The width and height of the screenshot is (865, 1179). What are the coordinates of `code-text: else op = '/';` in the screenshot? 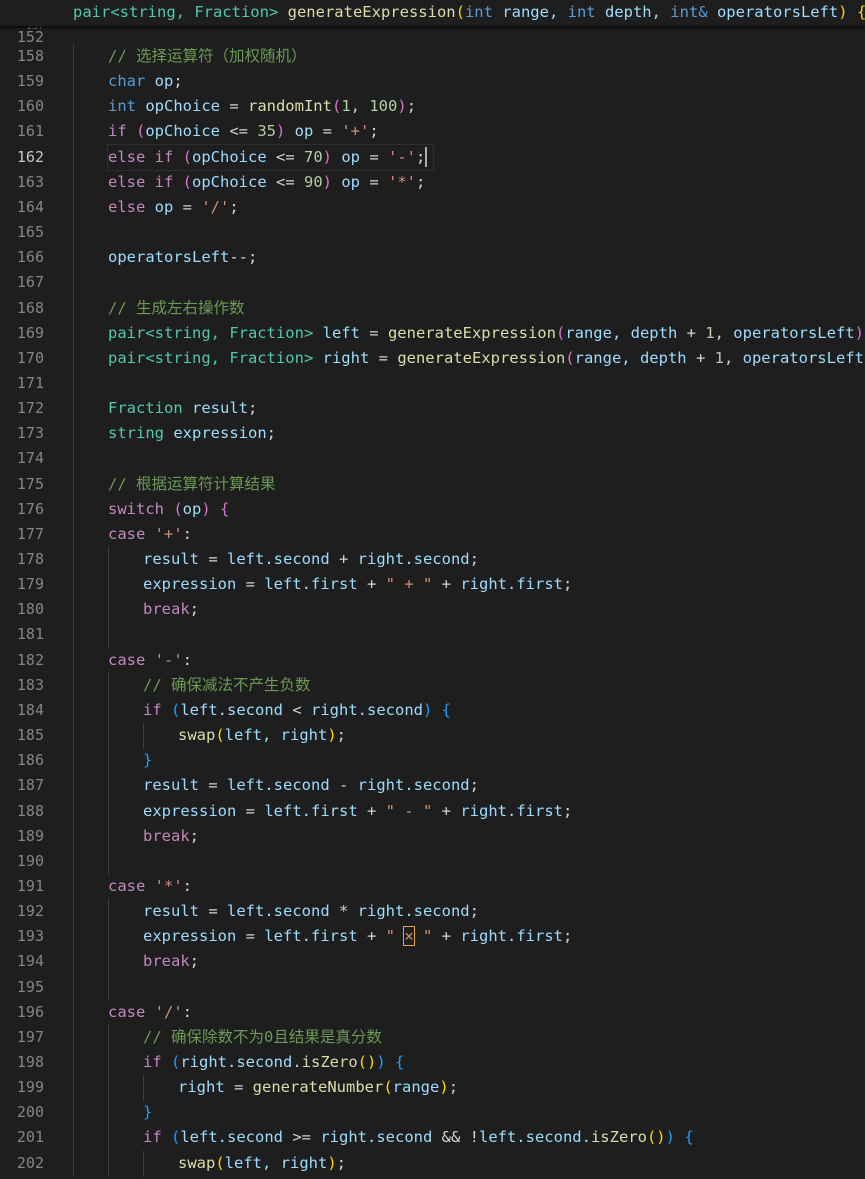 It's located at (176, 207).